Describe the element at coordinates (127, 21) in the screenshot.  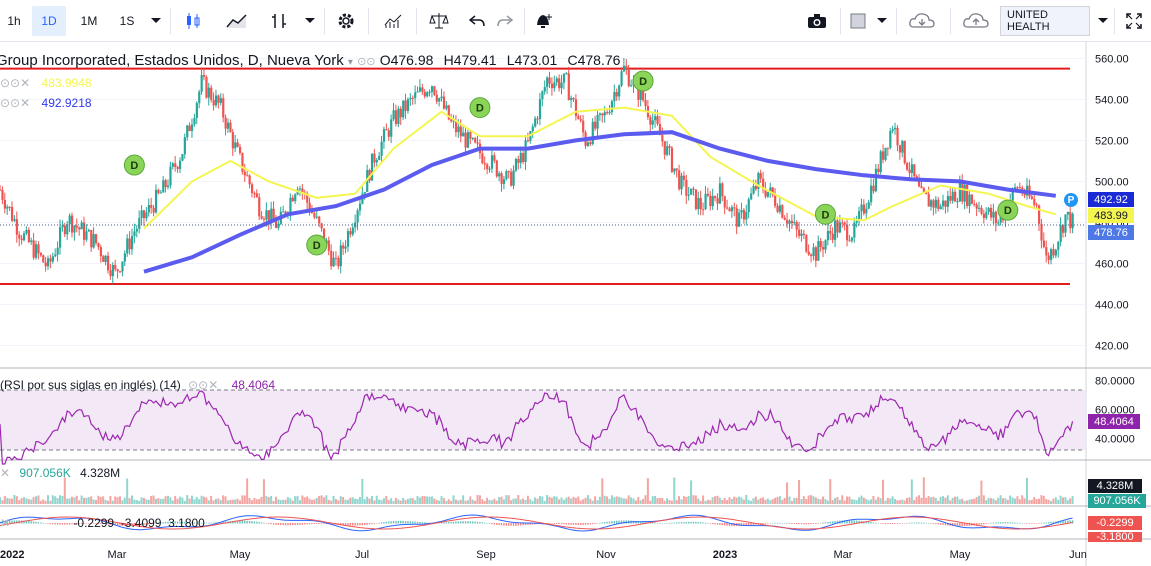
I see `interval-1s-button: 1S` at that location.